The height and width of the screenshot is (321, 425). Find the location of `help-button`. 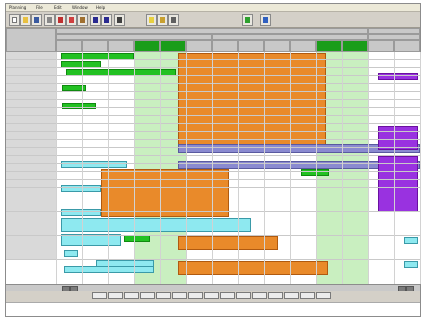

help-button is located at coordinates (265, 20).